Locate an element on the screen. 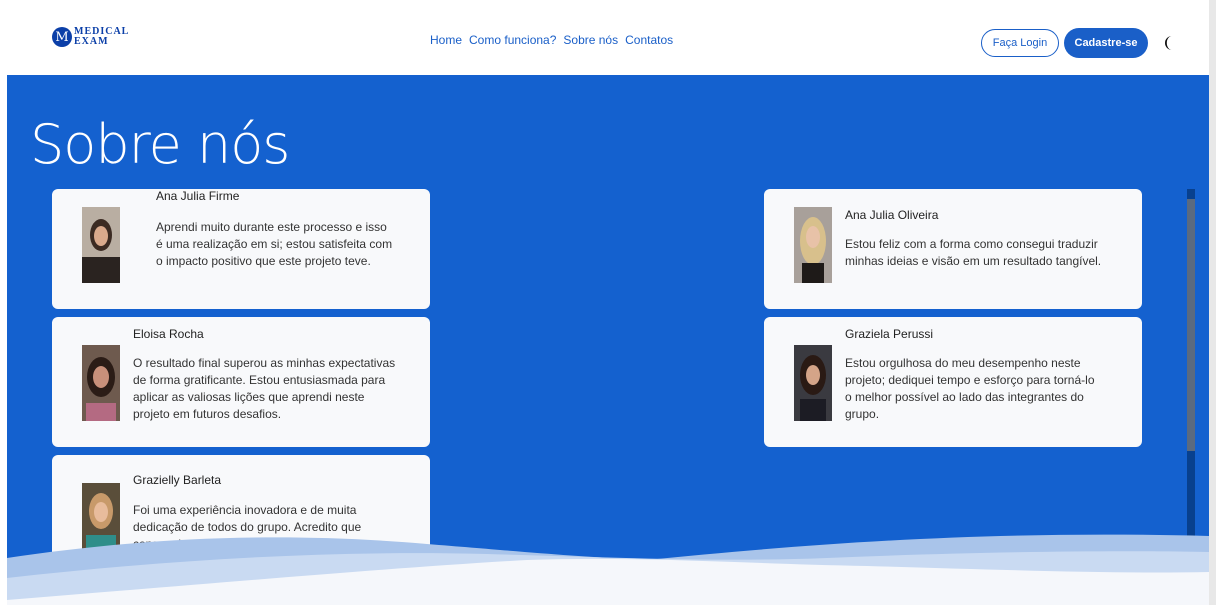 The height and width of the screenshot is (605, 1216). moon-icon is located at coordinates (1170, 43).